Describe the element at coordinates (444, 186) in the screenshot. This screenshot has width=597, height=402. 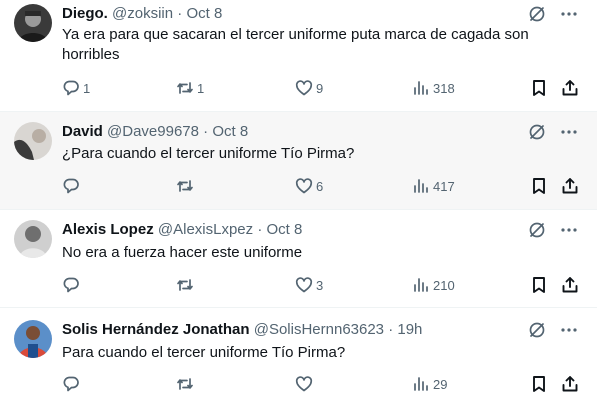
I see `views-count: 417` at that location.